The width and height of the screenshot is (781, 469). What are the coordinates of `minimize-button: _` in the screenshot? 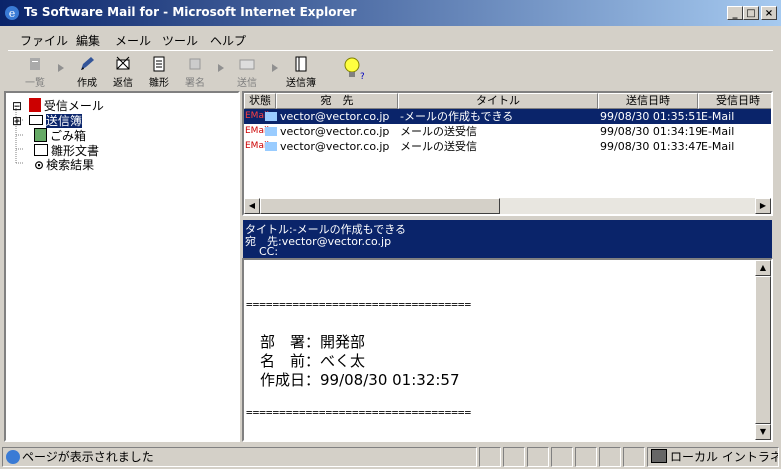 It's located at (735, 13).